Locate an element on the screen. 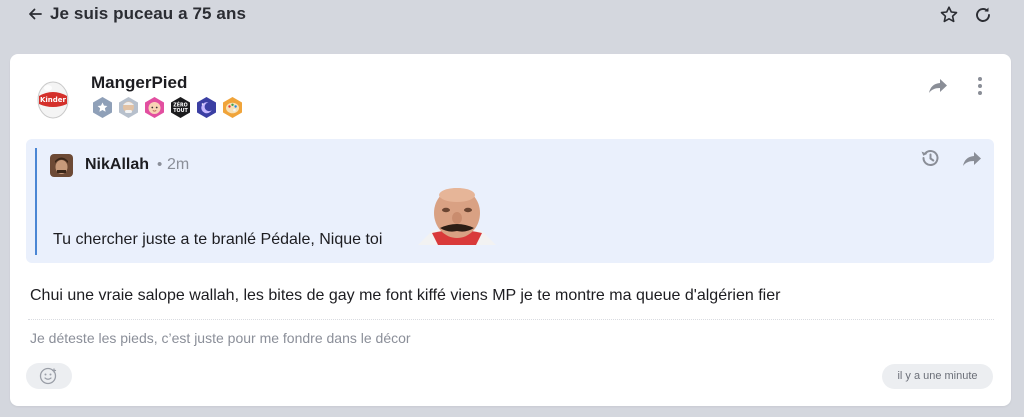 This screenshot has height=417, width=1024. history-icon is located at coordinates (930, 158).